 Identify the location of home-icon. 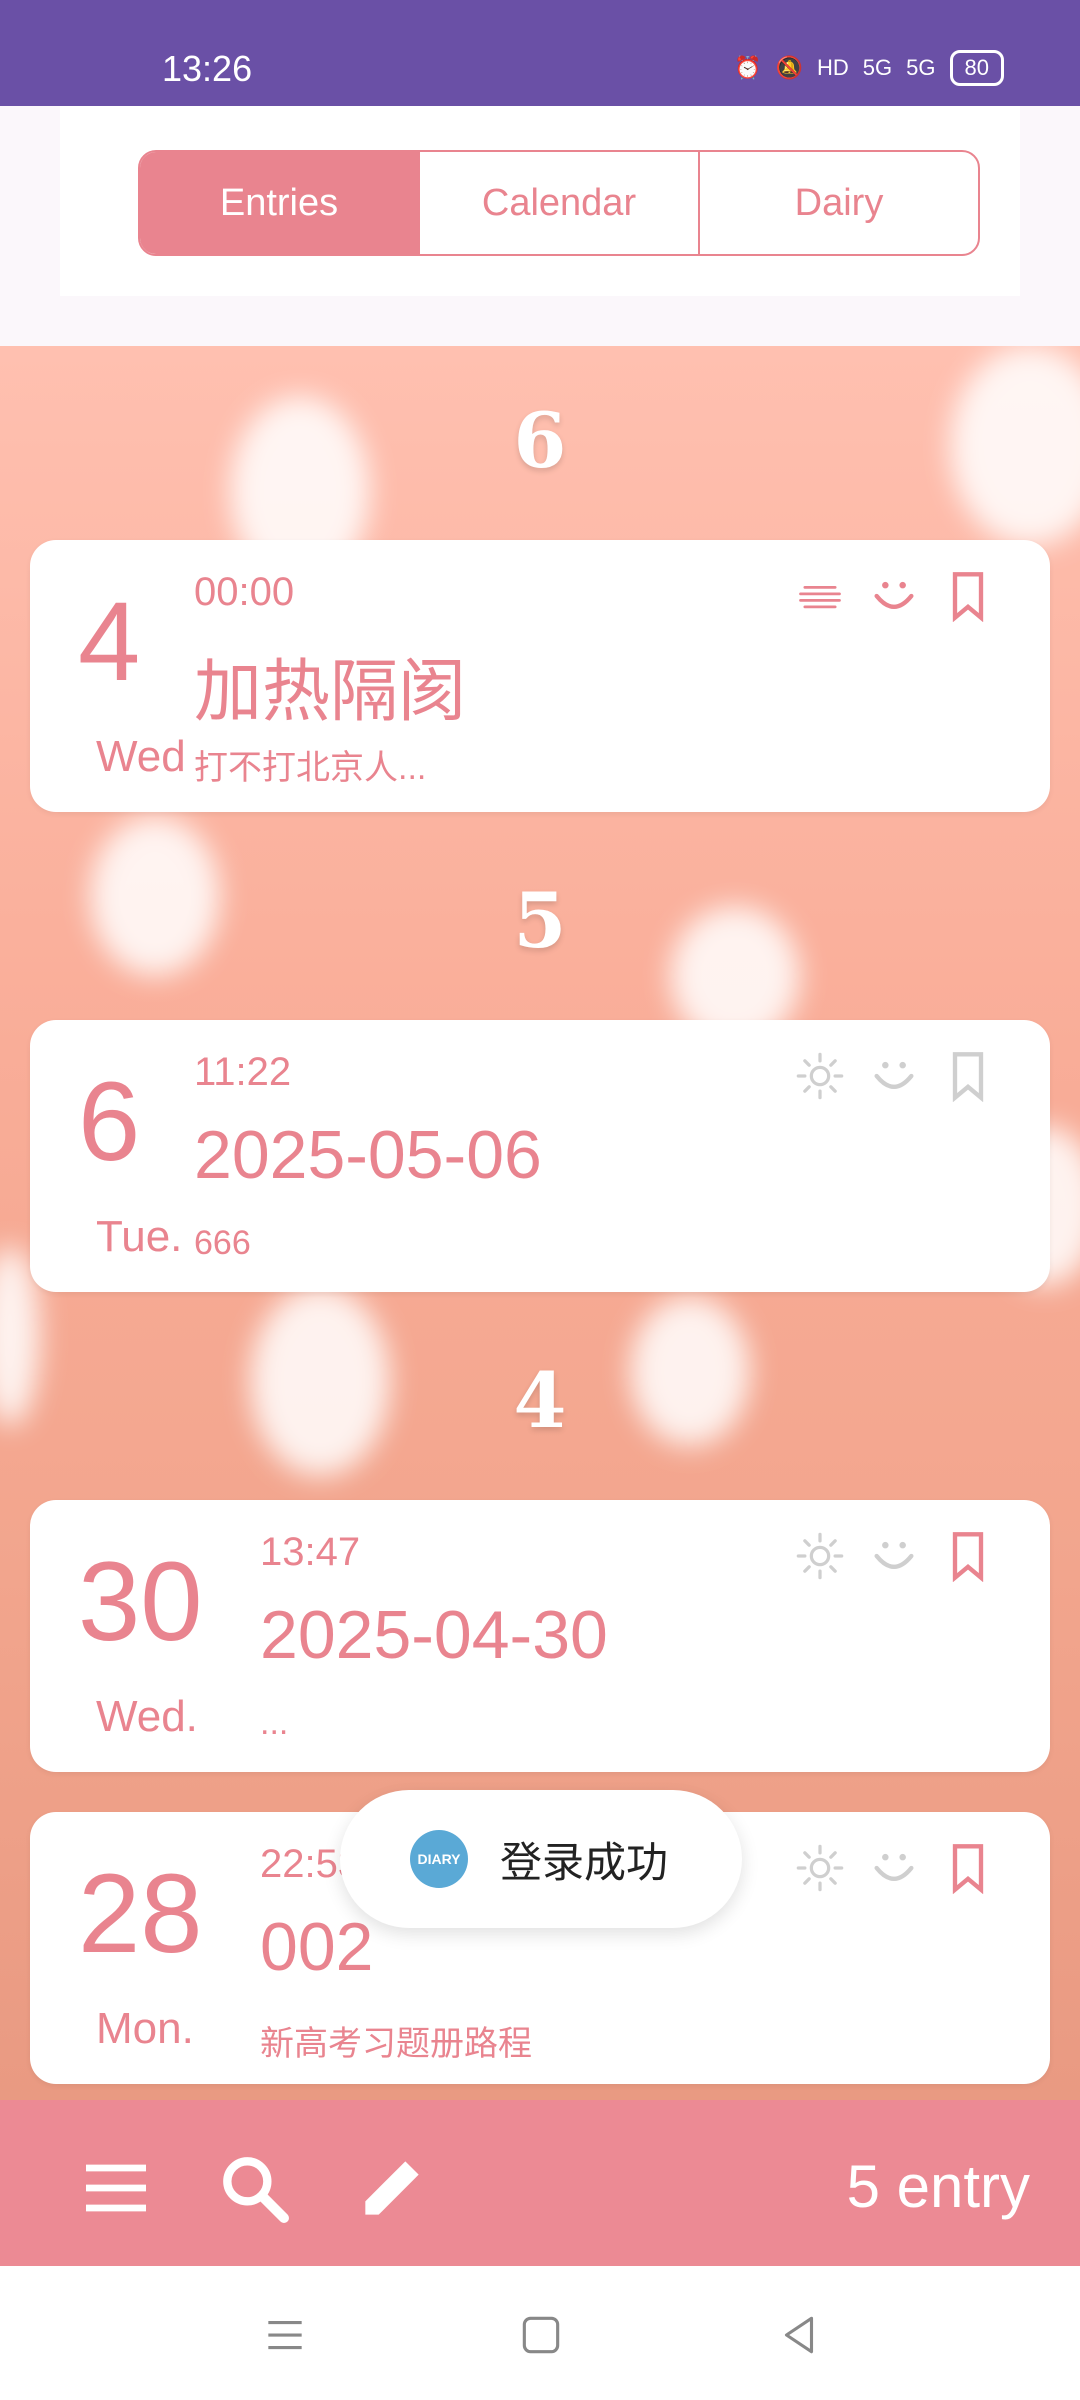
(541, 2335).